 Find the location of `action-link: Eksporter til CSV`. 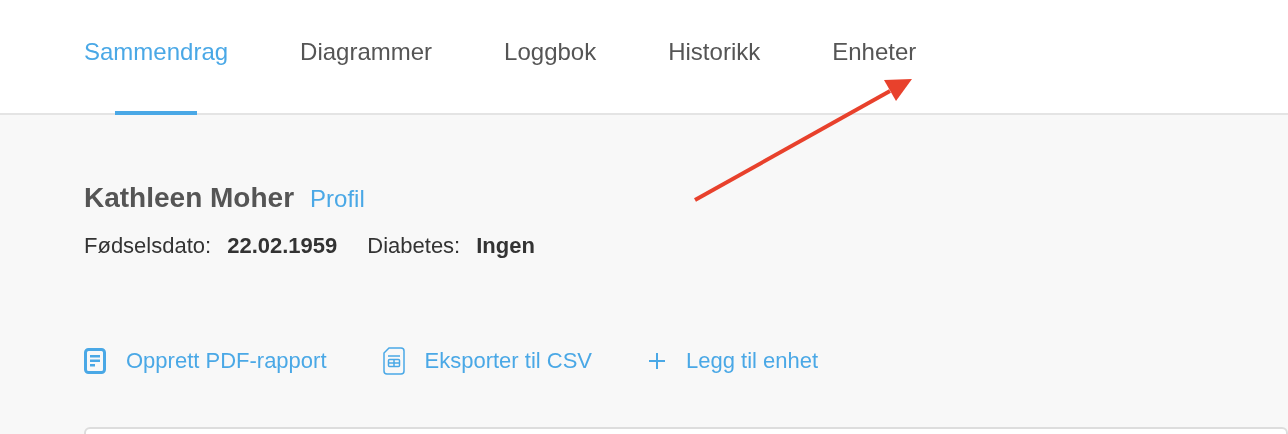

action-link: Eksporter til CSV is located at coordinates (487, 360).